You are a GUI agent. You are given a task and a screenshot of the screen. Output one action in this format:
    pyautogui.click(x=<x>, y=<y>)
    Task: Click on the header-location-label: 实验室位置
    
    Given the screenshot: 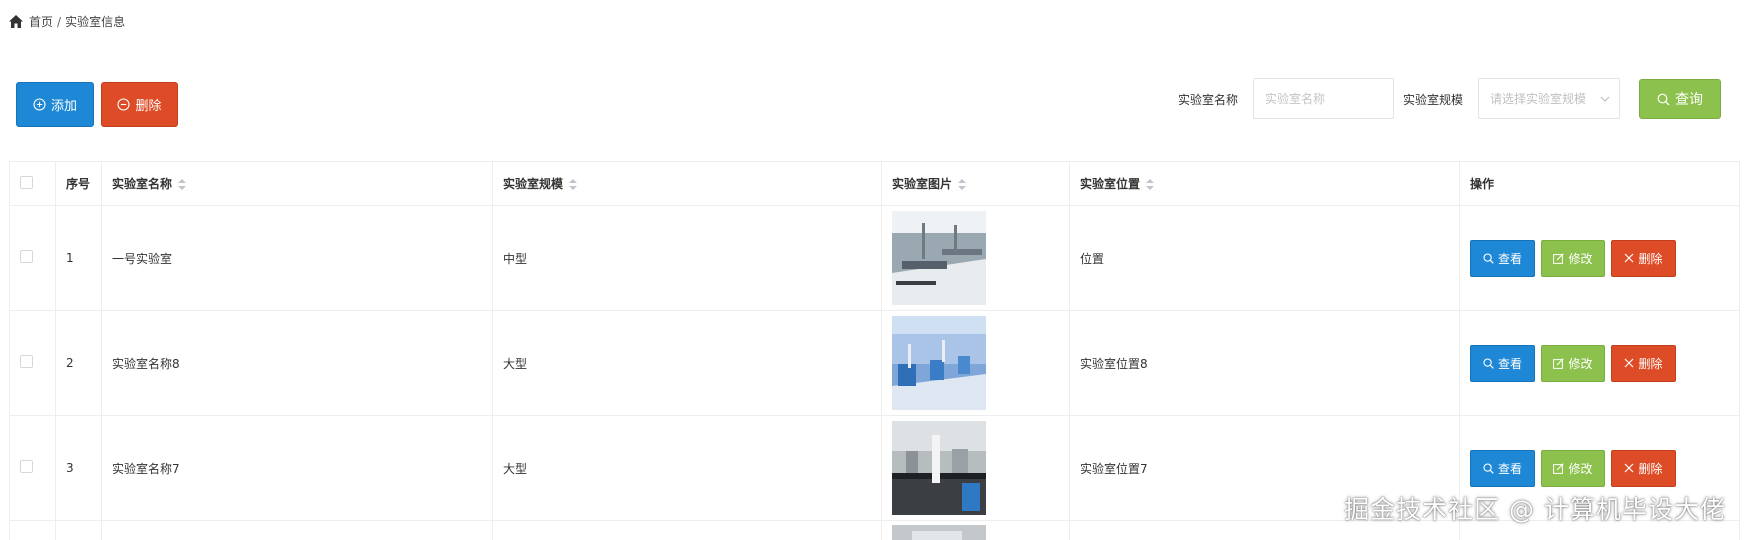 What is the action you would take?
    pyautogui.click(x=1110, y=184)
    